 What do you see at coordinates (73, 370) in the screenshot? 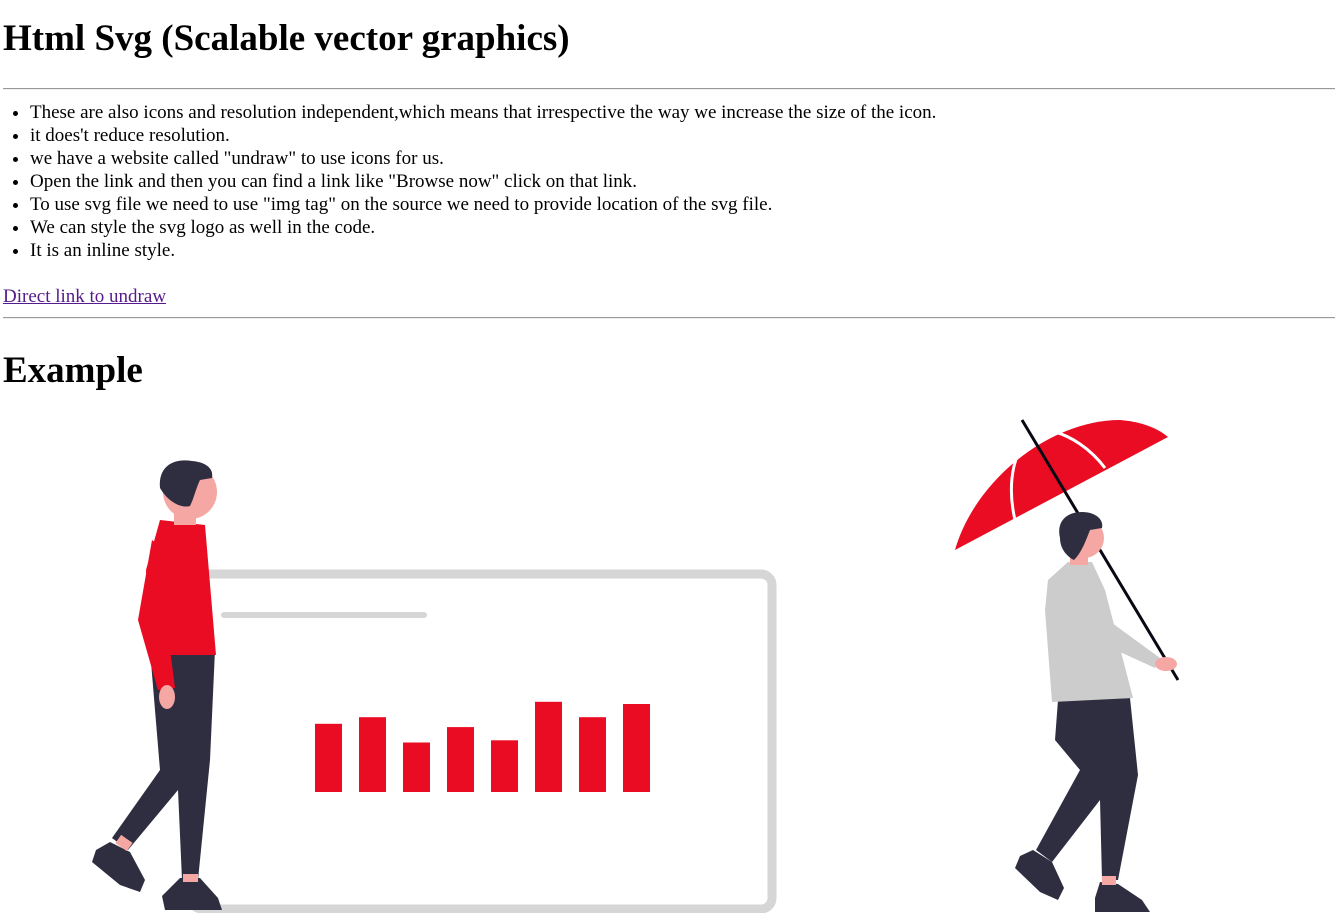
I see `example-heading: Example` at bounding box center [73, 370].